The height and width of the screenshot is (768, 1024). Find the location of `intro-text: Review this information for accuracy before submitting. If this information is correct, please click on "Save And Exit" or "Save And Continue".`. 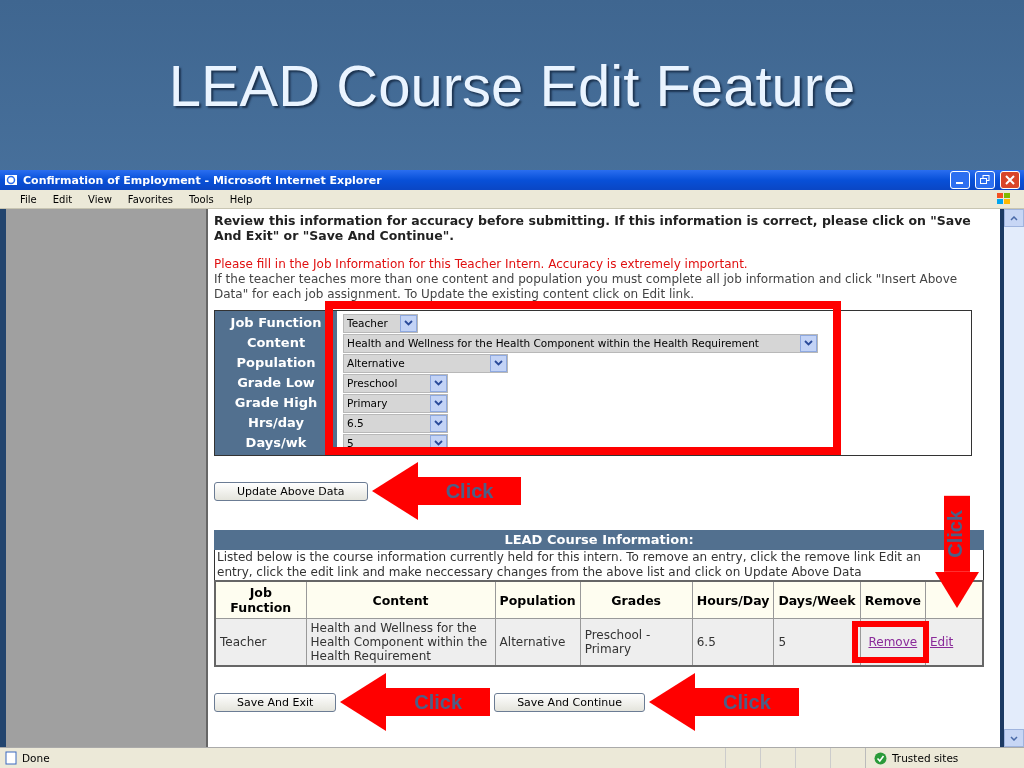

intro-text: Review this information for accuracy before submitting. If this information is correct, please click on "Save And Exit" or "Save And Continue". is located at coordinates (593, 228).